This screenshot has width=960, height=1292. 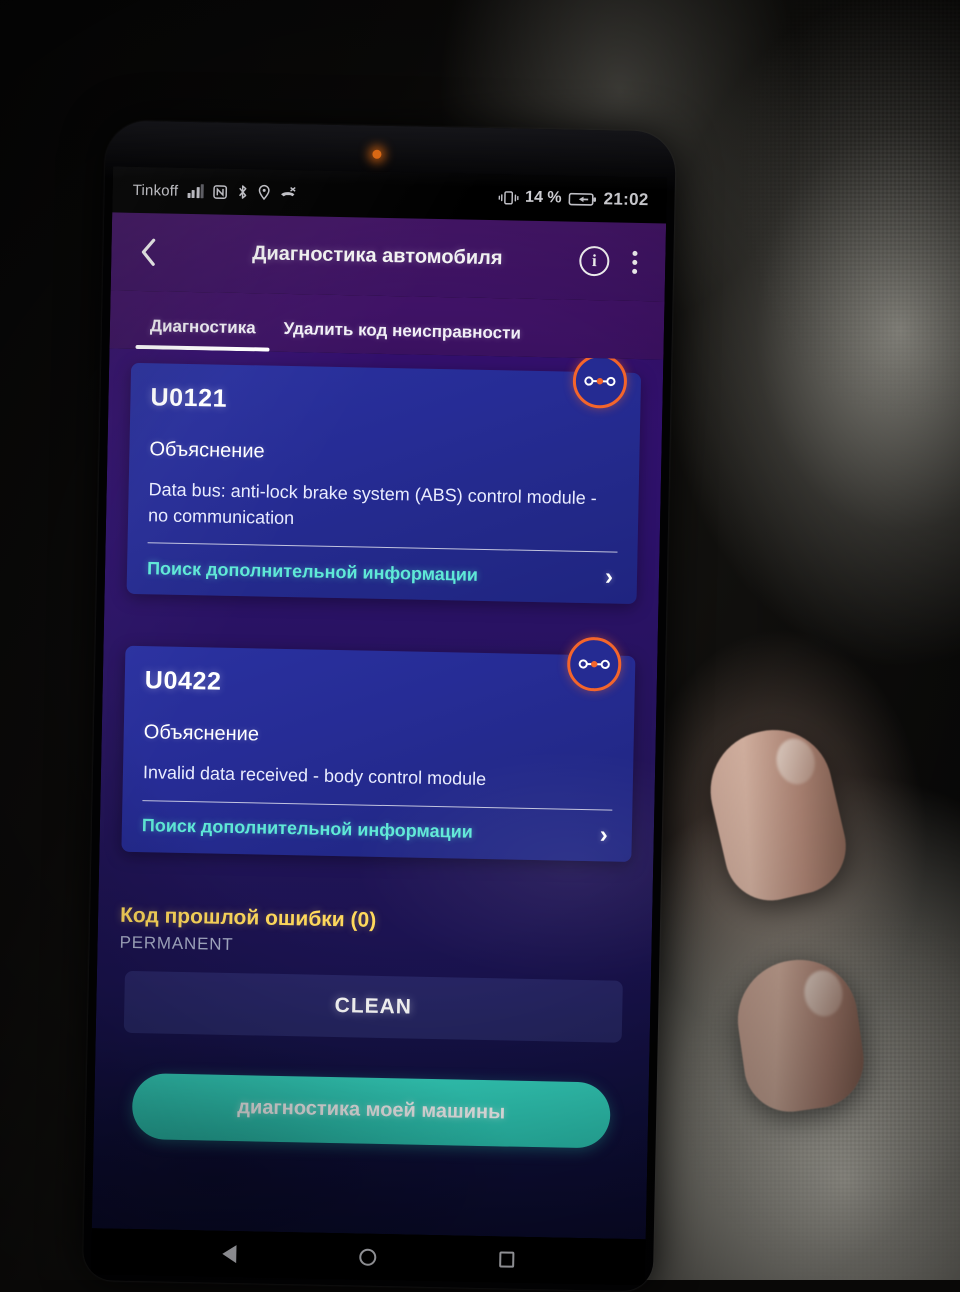 I want to click on status-bar-right: 14 % 21:02, so click(x=573, y=198).